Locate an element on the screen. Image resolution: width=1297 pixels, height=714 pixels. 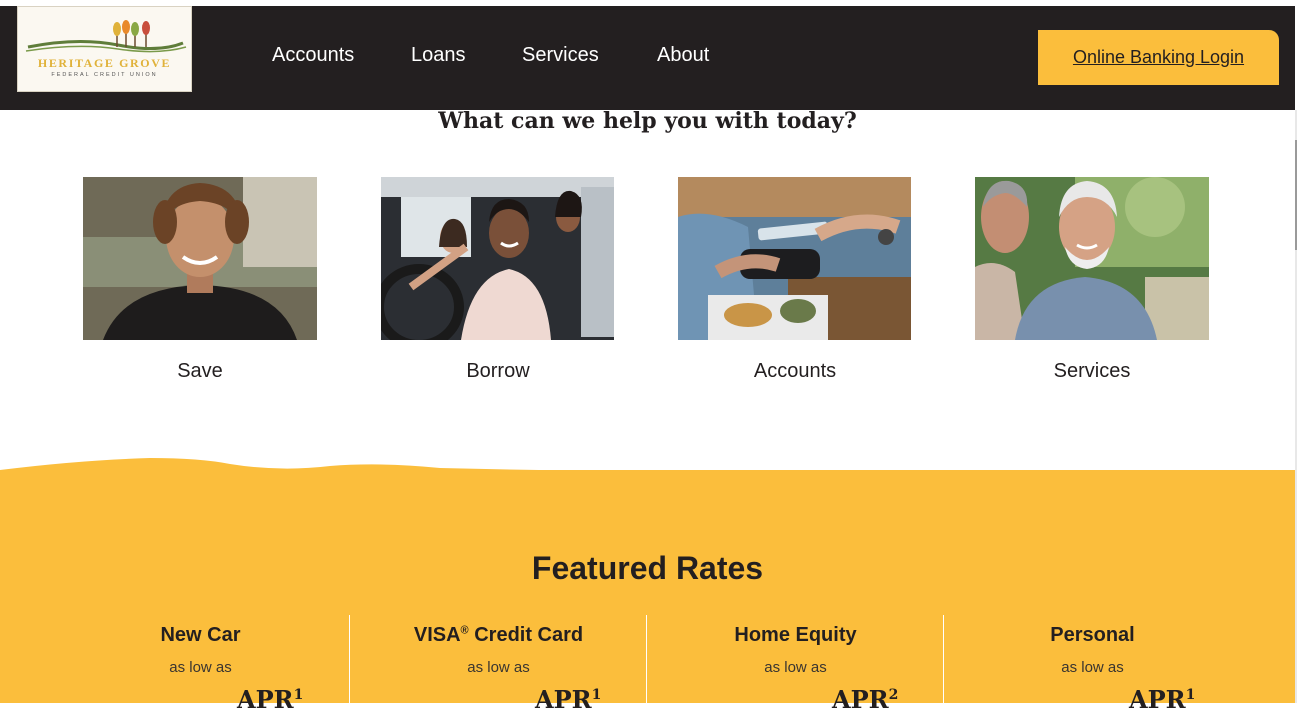
smiling-young-man-photo is located at coordinates (200, 258).